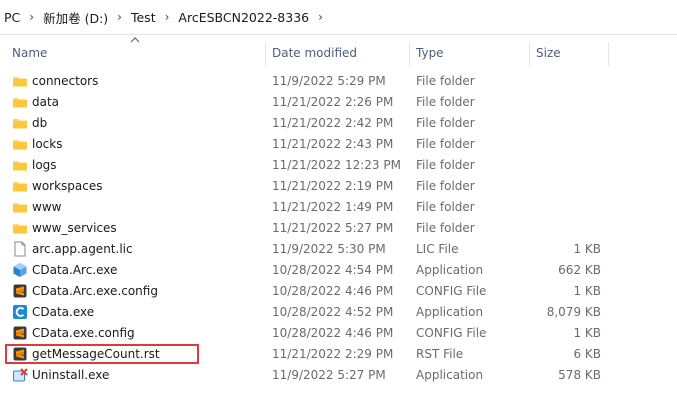 The width and height of the screenshot is (677, 404). Describe the element at coordinates (12, 17) in the screenshot. I see `breadcrumb-item-pc: PC` at that location.